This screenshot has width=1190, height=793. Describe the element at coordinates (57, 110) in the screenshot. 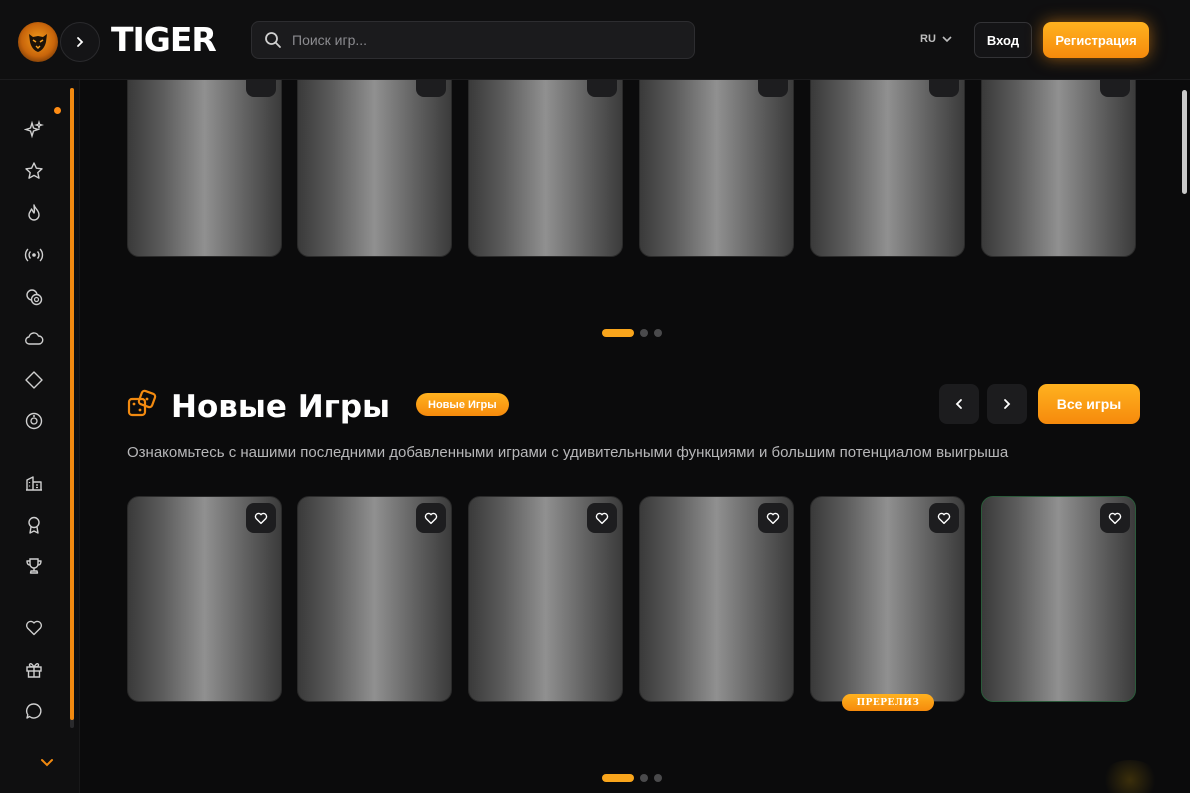

I see `notification-dot` at that location.